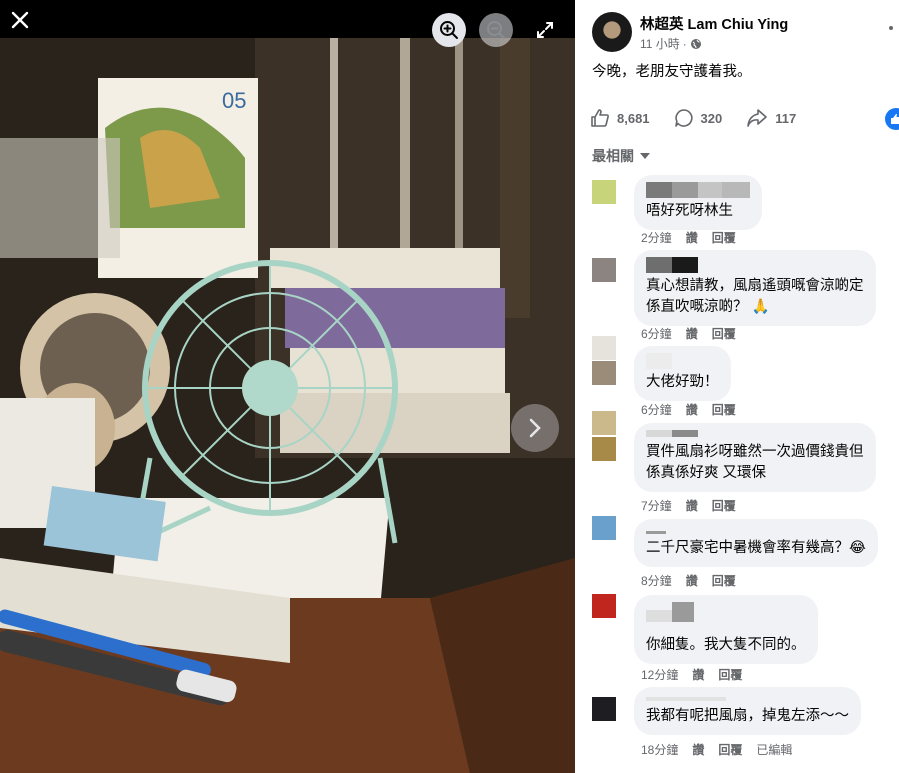 The height and width of the screenshot is (773, 899). I want to click on zoom-in-button, so click(449, 30).